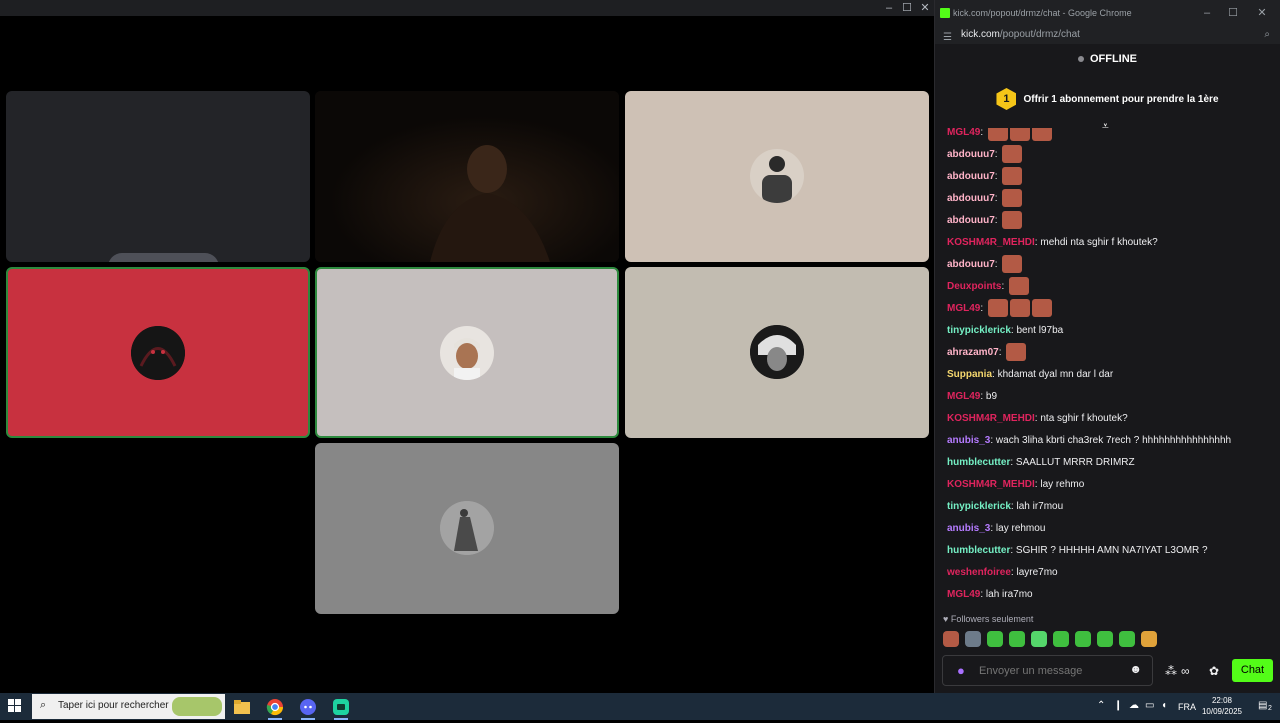 This screenshot has width=1280, height=723. Describe the element at coordinates (1135, 669) in the screenshot. I see `emoji-picker-icon: ☻` at that location.